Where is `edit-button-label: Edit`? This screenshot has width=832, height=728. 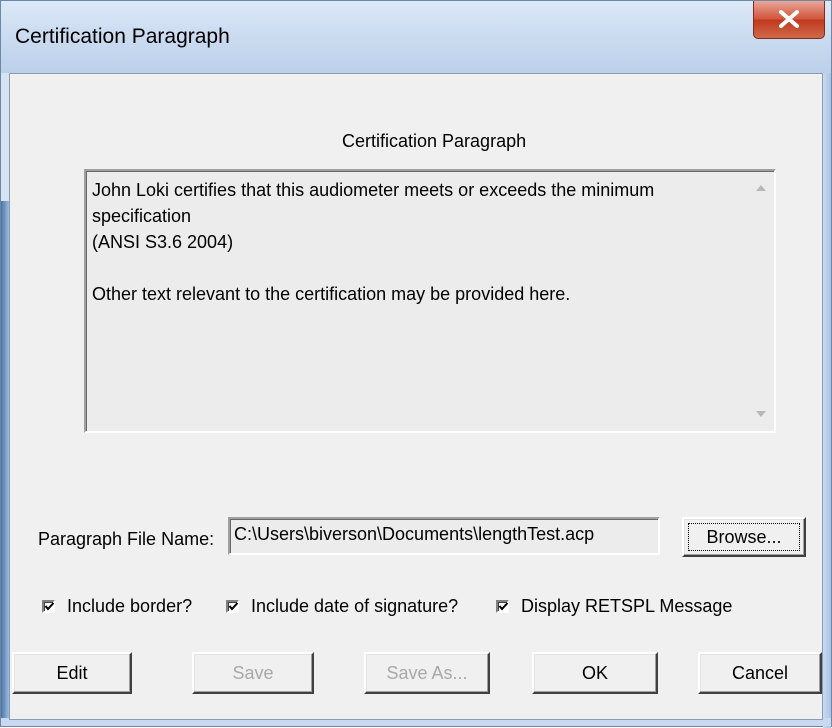
edit-button-label: Edit is located at coordinates (72, 672).